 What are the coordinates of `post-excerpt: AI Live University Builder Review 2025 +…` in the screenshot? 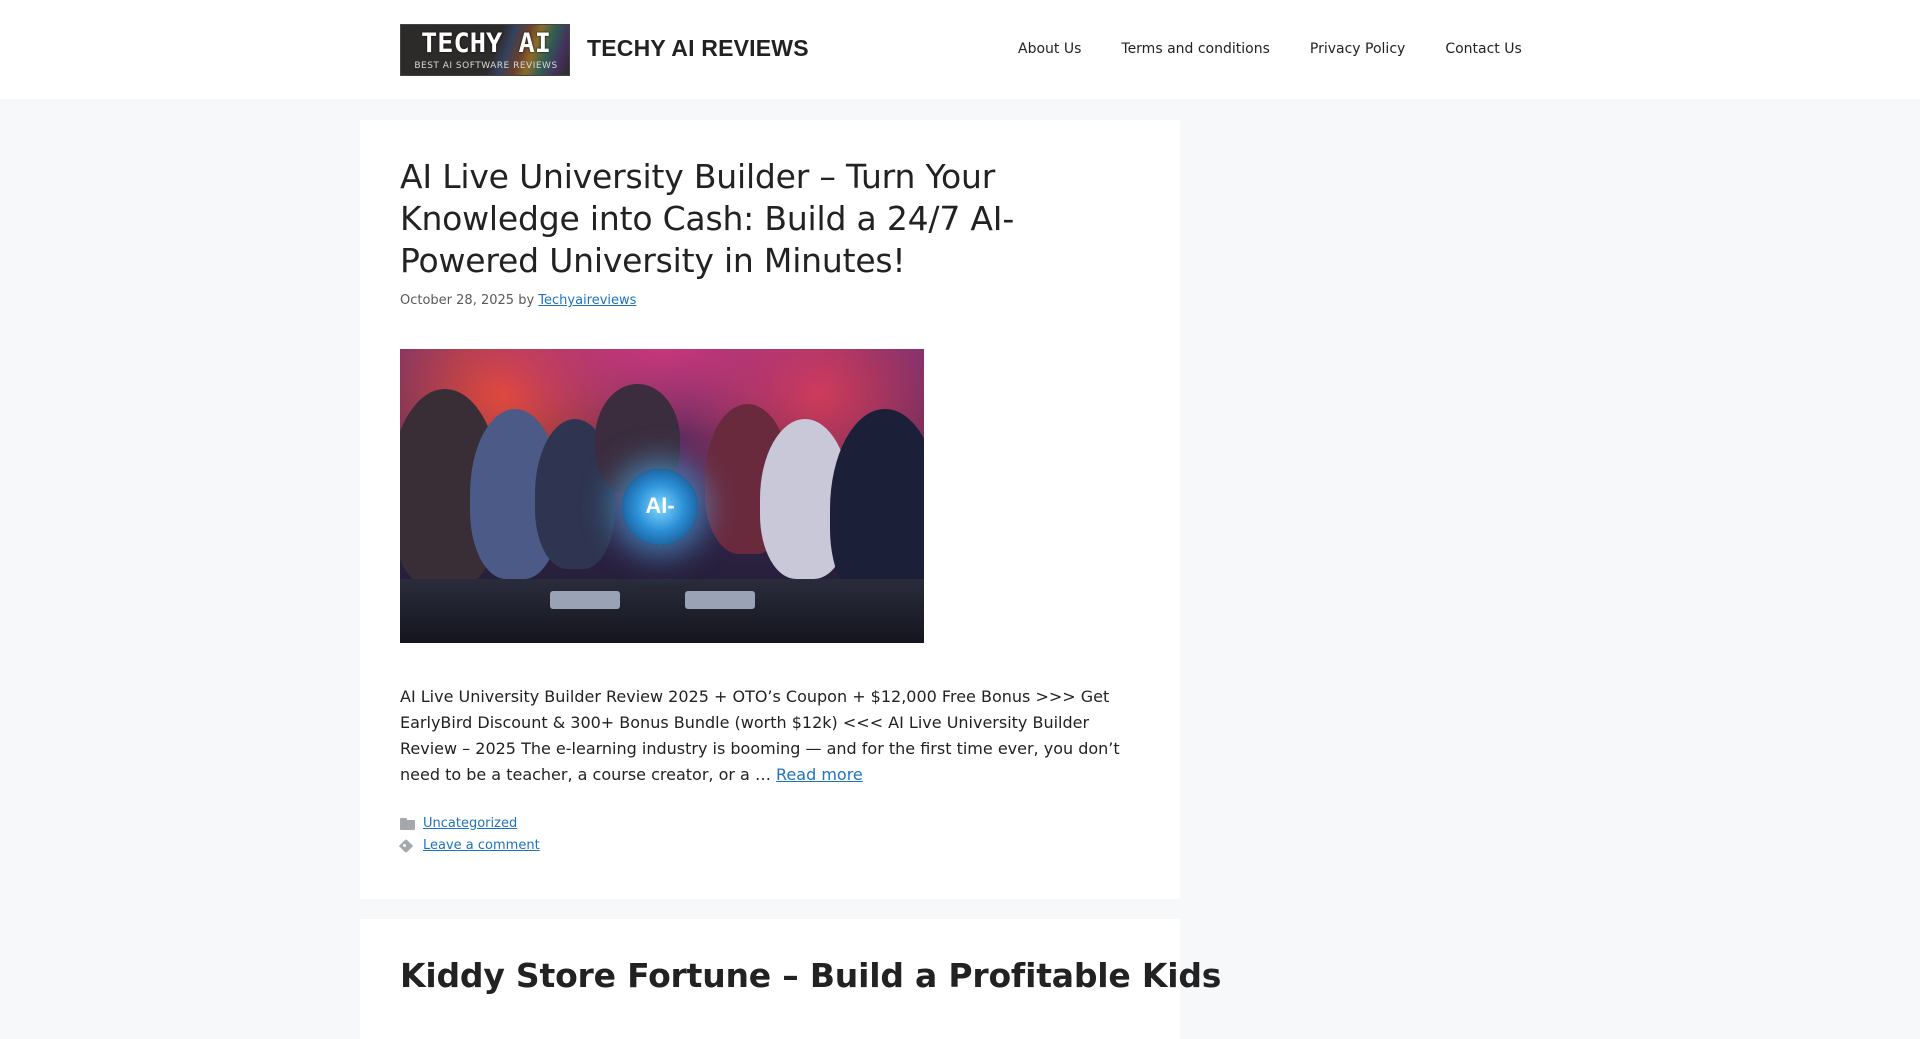 It's located at (772, 736).